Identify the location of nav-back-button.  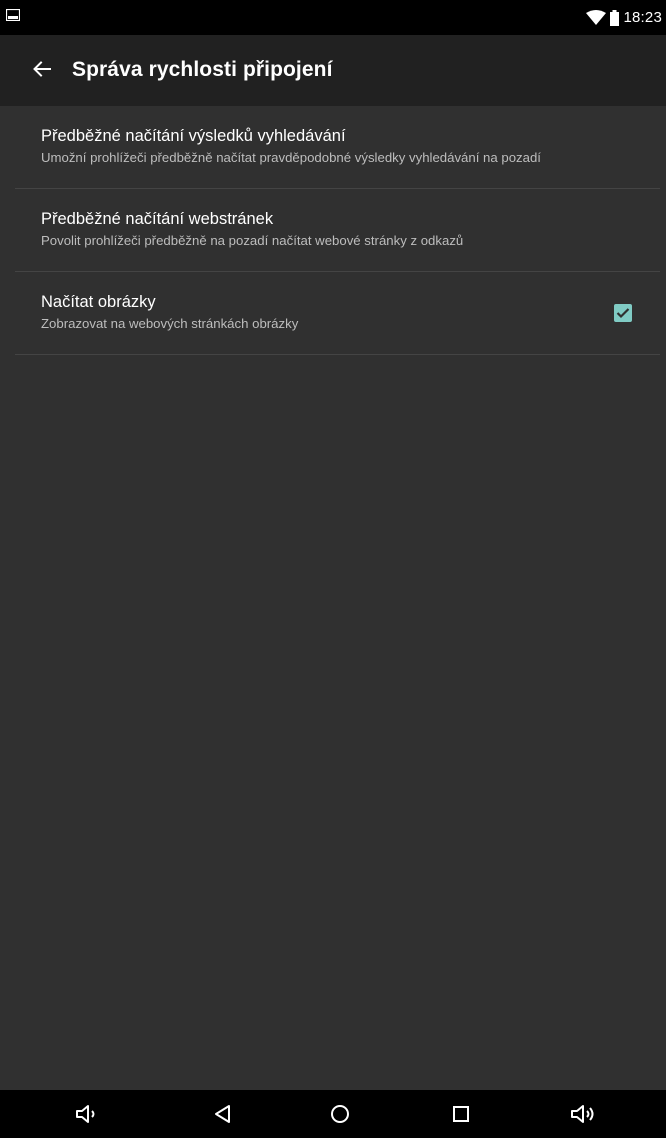
(223, 1114).